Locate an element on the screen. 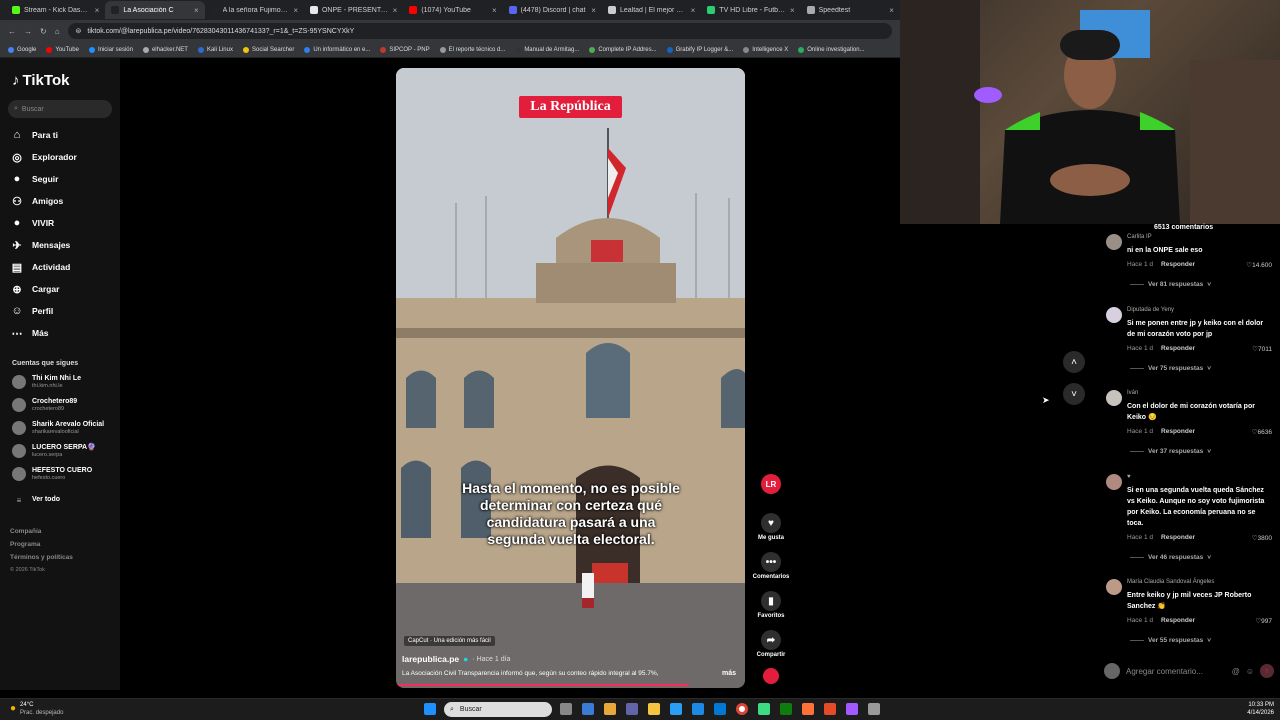 The image size is (1280, 720). back-icon: ← is located at coordinates (12, 31).